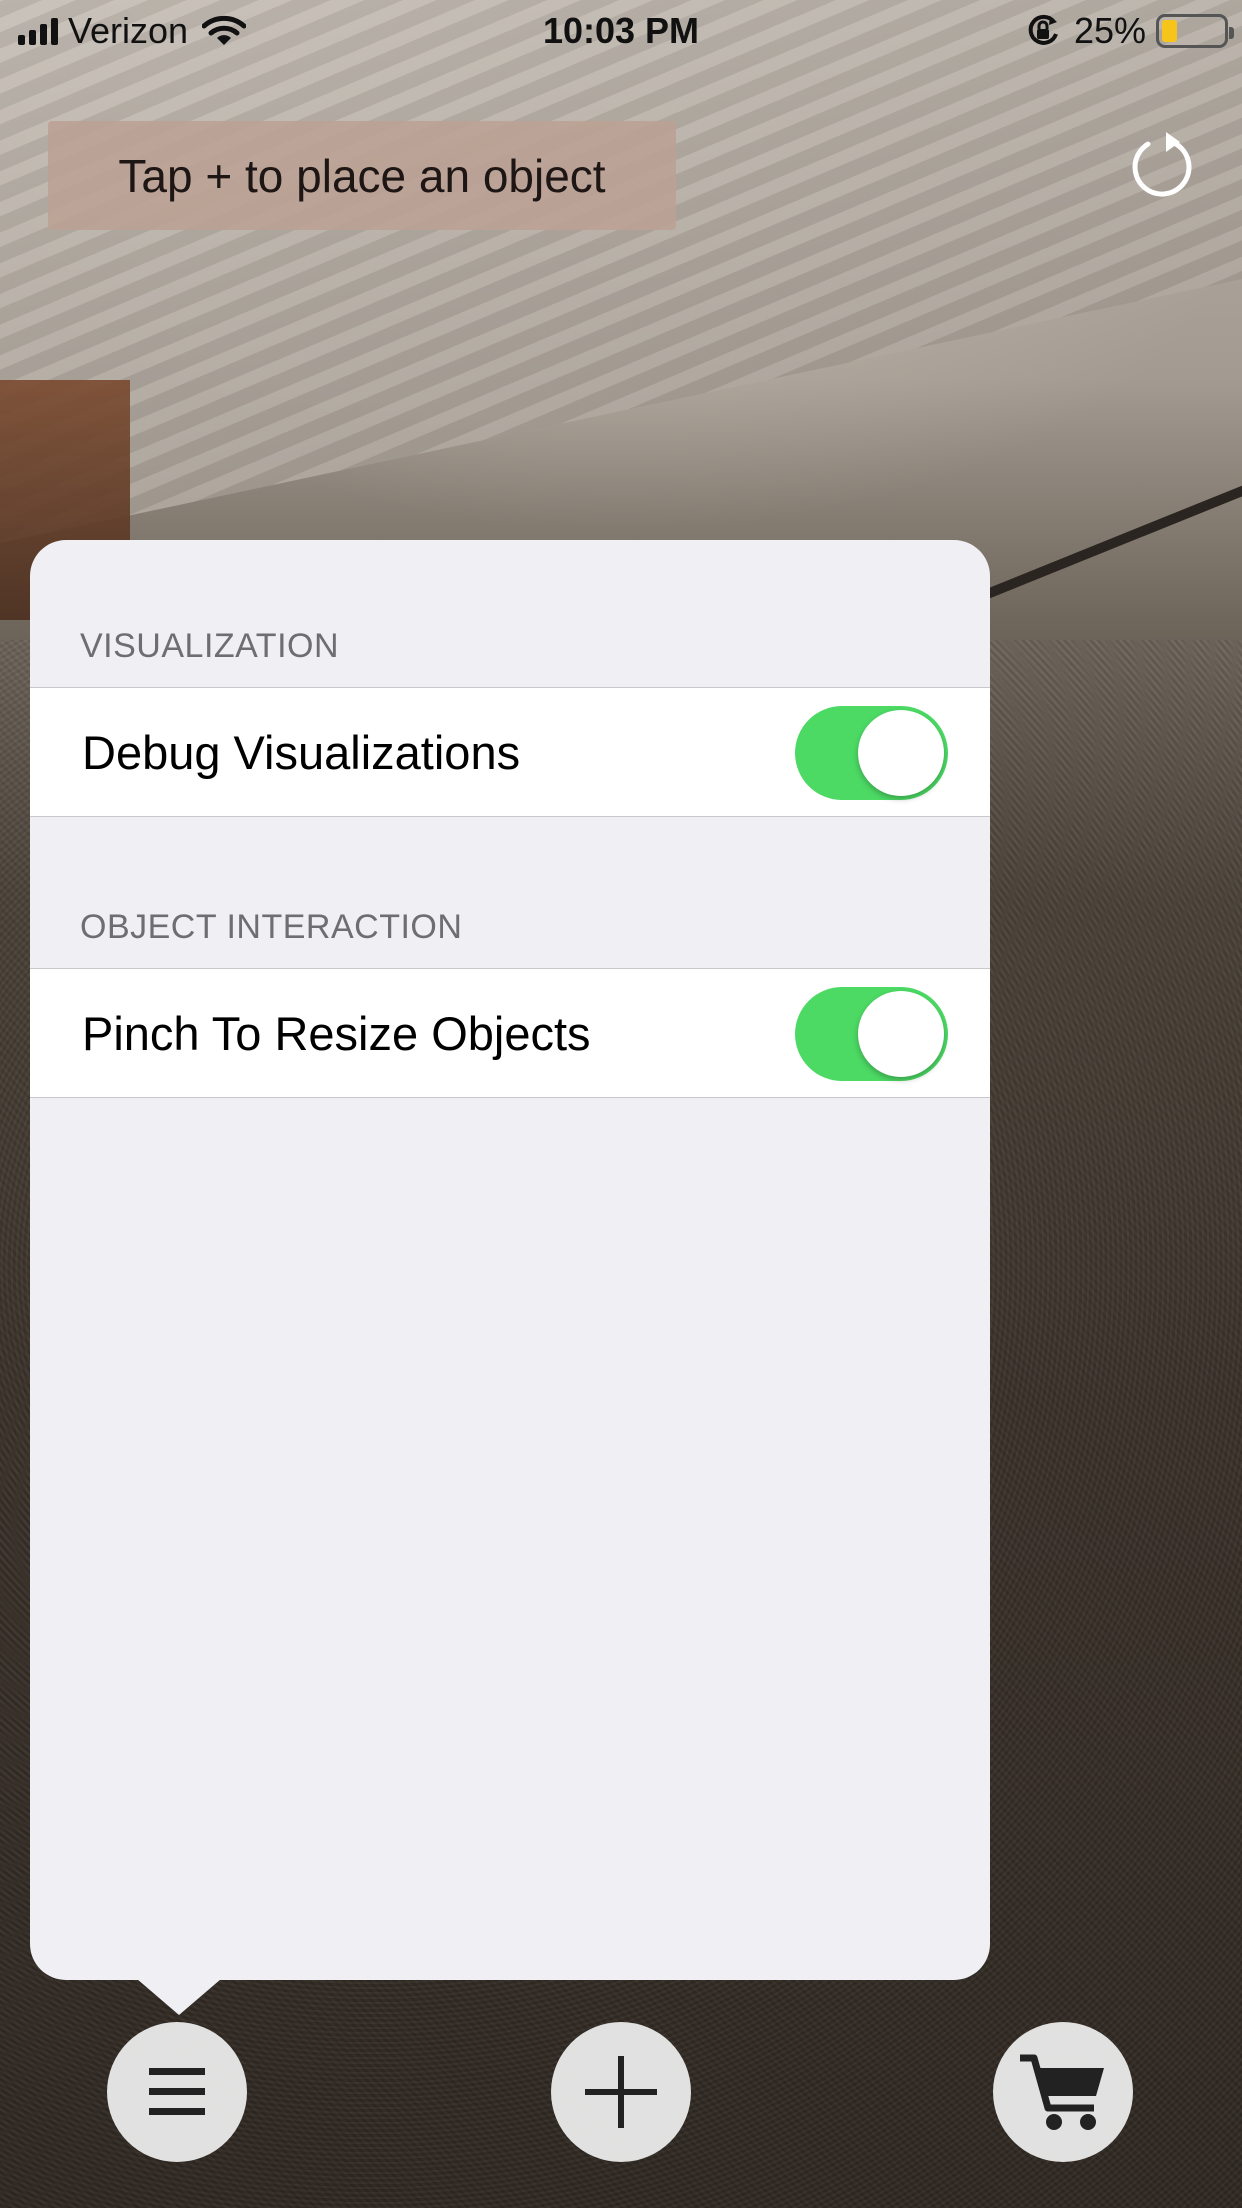 The height and width of the screenshot is (2208, 1242). I want to click on restart-button, so click(1163, 167).